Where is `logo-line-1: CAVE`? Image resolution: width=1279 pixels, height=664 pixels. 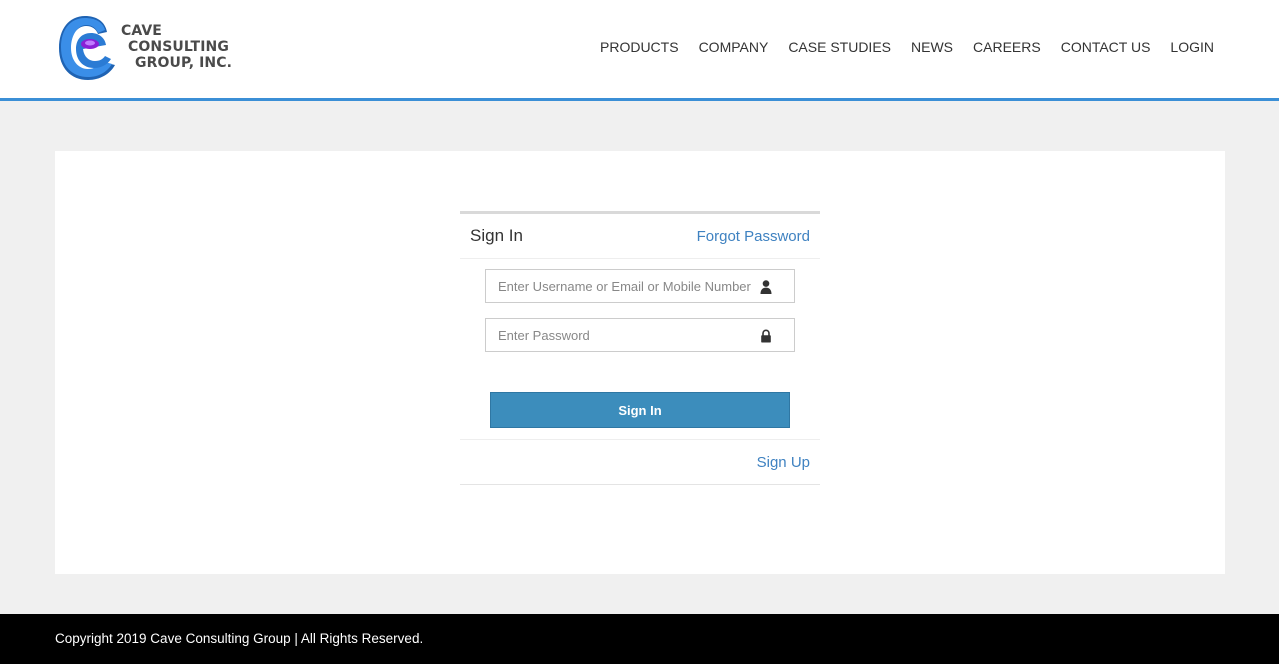 logo-line-1: CAVE is located at coordinates (141, 31).